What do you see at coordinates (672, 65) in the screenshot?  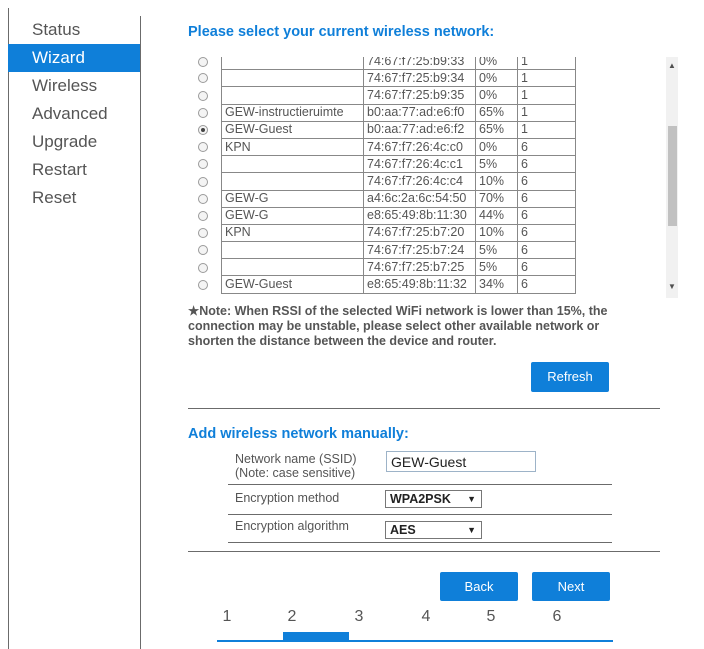 I see `scroll-up-icon: ▲` at bounding box center [672, 65].